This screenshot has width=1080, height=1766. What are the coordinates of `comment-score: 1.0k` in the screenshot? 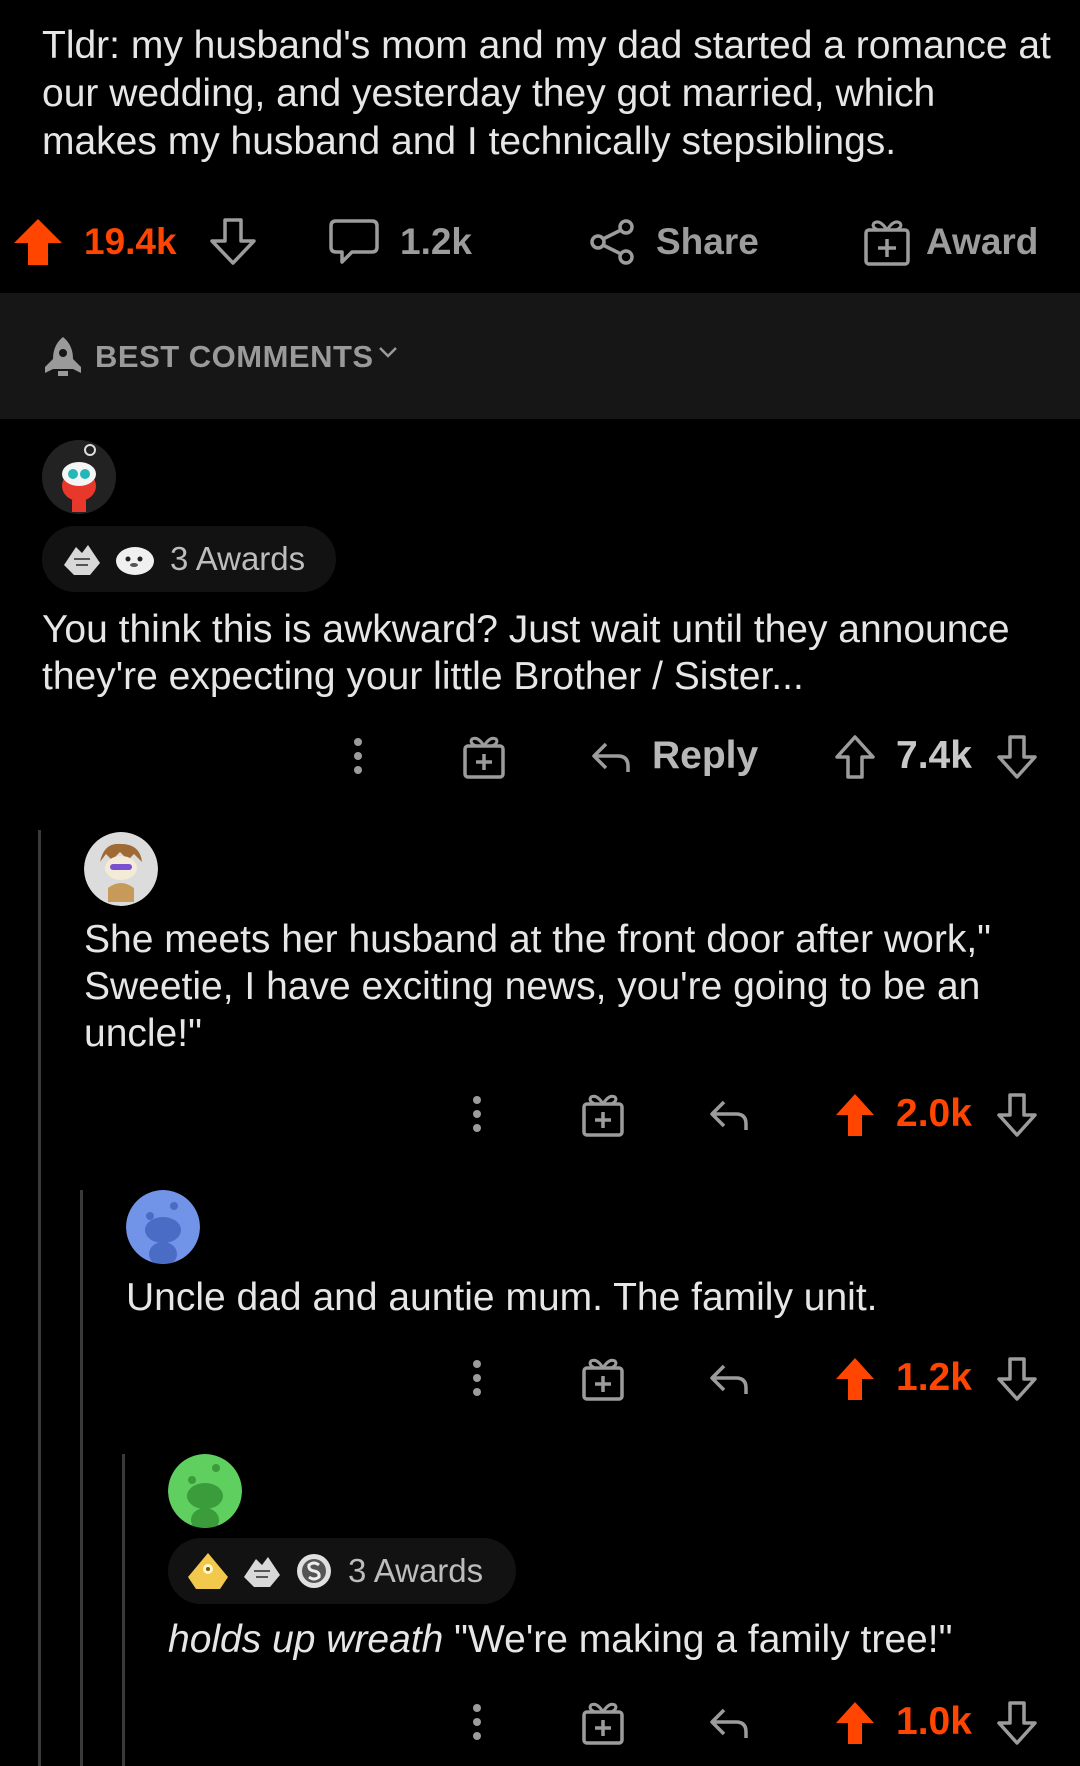 It's located at (934, 1721).